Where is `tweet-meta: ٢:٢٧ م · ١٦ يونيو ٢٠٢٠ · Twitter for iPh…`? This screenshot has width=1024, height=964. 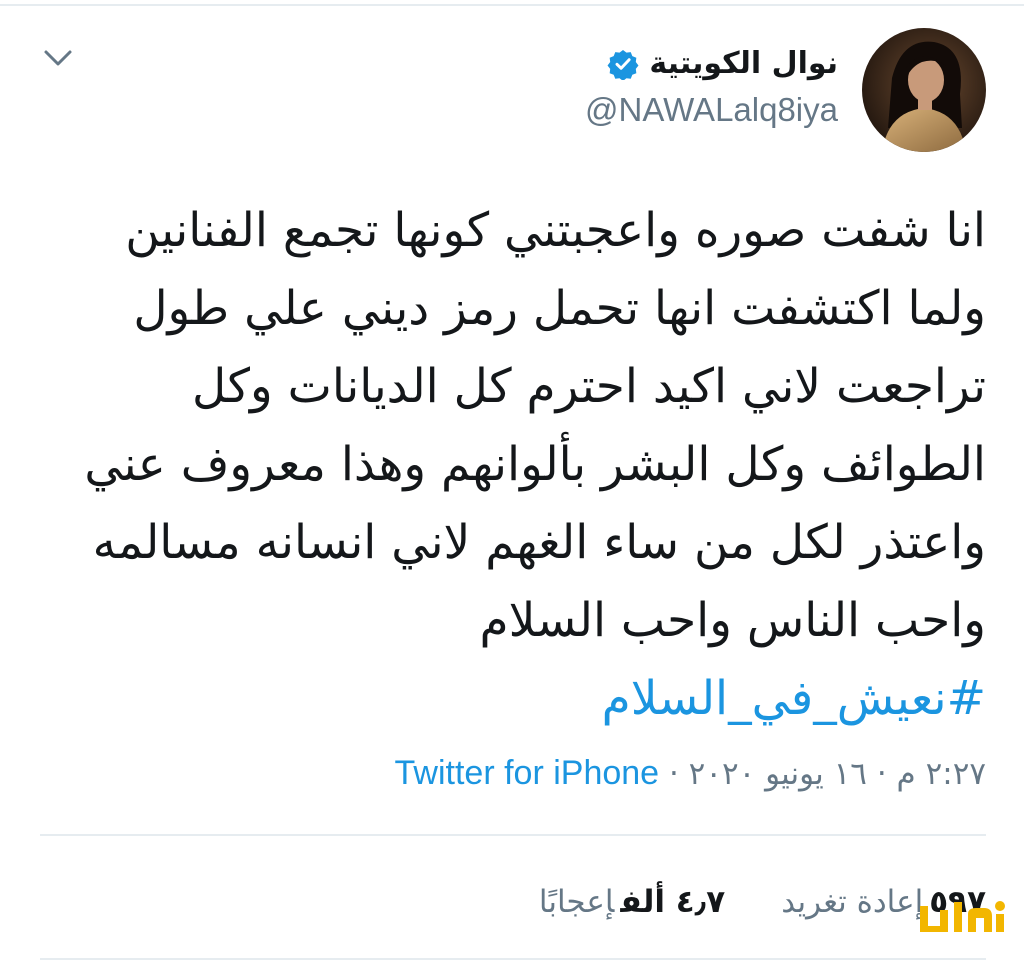
tweet-meta: ٢:٢٧ م · ١٦ يونيو ٢٠٢٠ · Twitter for iPh… is located at coordinates (690, 773).